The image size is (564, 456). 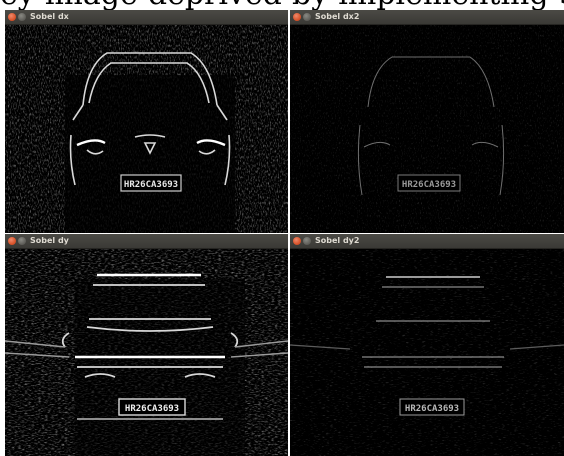 What do you see at coordinates (337, 240) in the screenshot?
I see `window-title: Sobel dy2` at bounding box center [337, 240].